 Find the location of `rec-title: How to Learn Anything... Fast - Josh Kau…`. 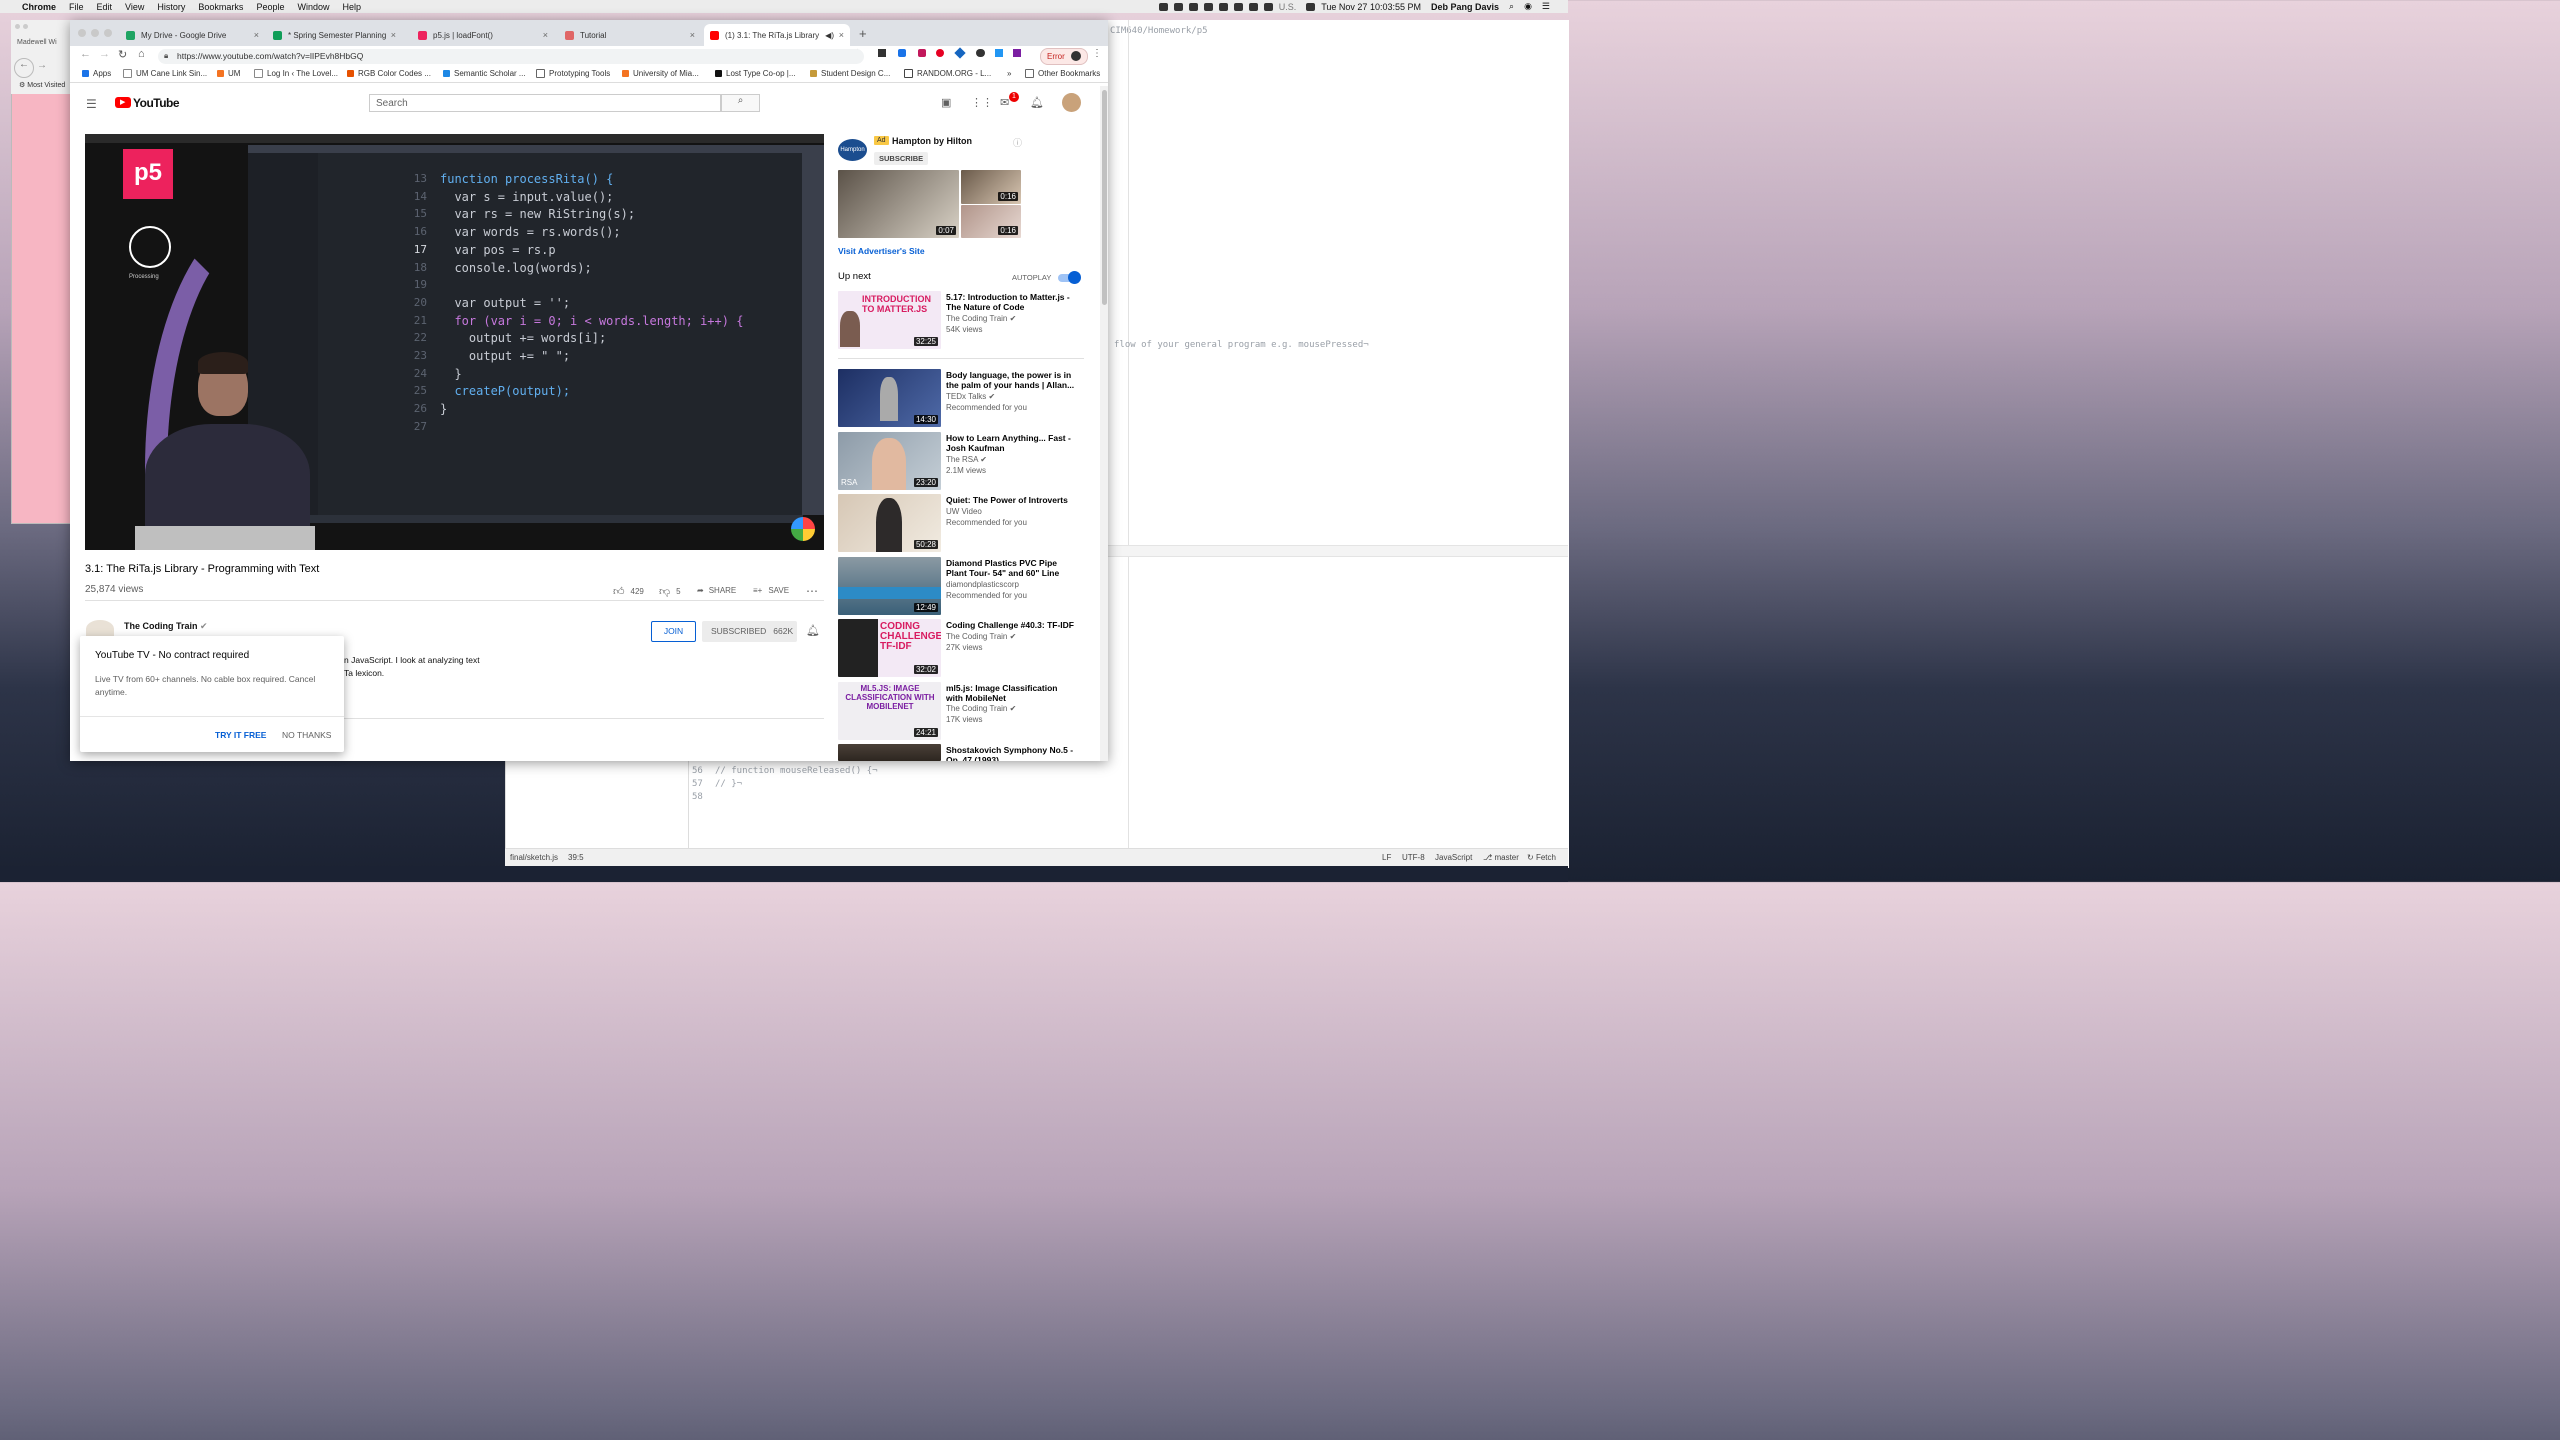

rec-title: How to Learn Anything... Fast - Josh Kau… is located at coordinates (1011, 443).